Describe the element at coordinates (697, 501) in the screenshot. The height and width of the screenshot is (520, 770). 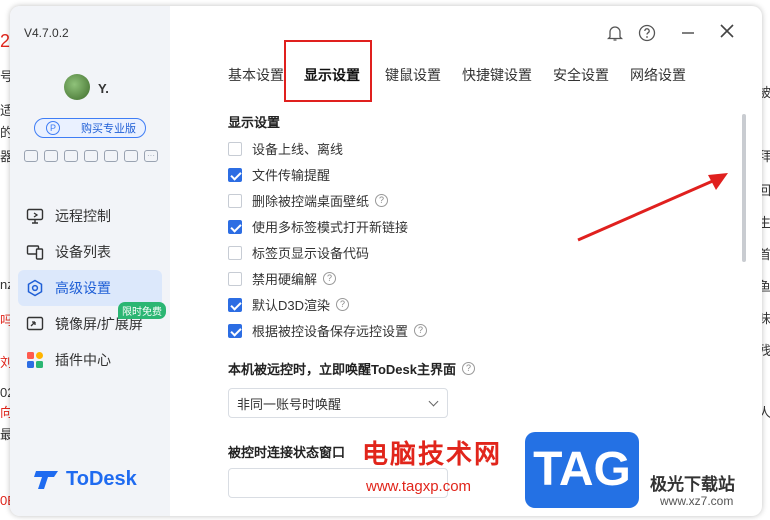
I see `jg-url: www.xz7.com` at that location.